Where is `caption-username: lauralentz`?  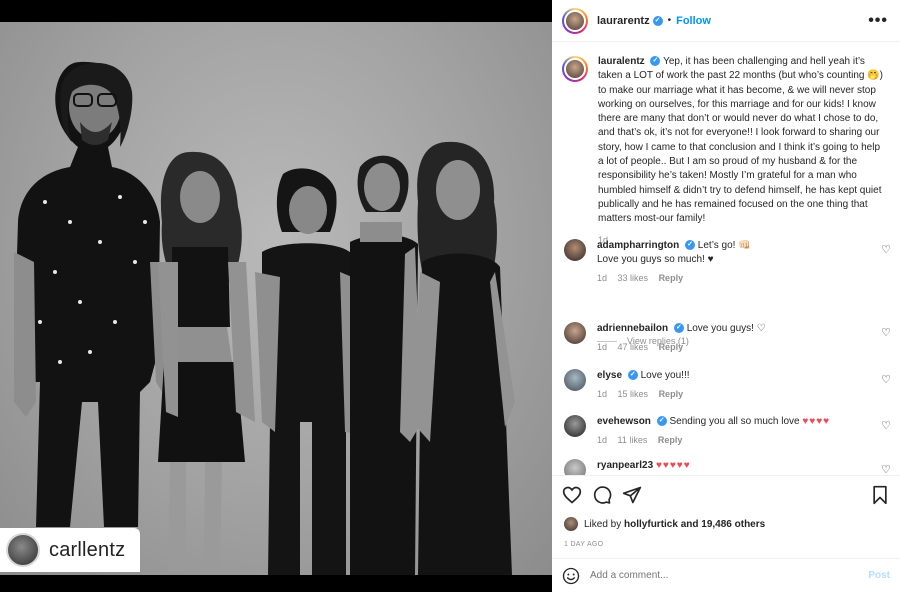 caption-username: lauralentz is located at coordinates (621, 61).